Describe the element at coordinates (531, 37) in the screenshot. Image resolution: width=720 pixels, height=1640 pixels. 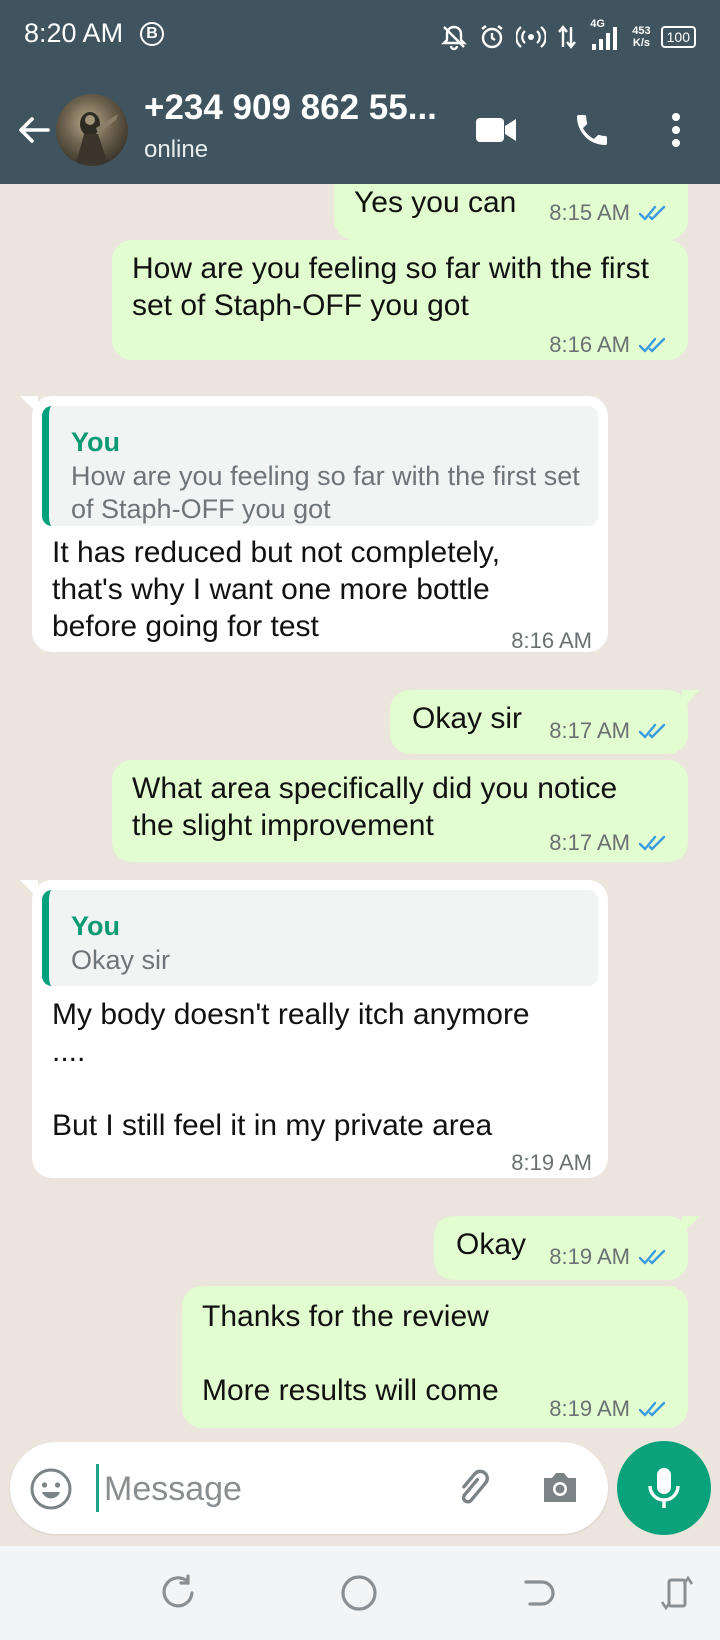
I see `hotspot-icon` at that location.